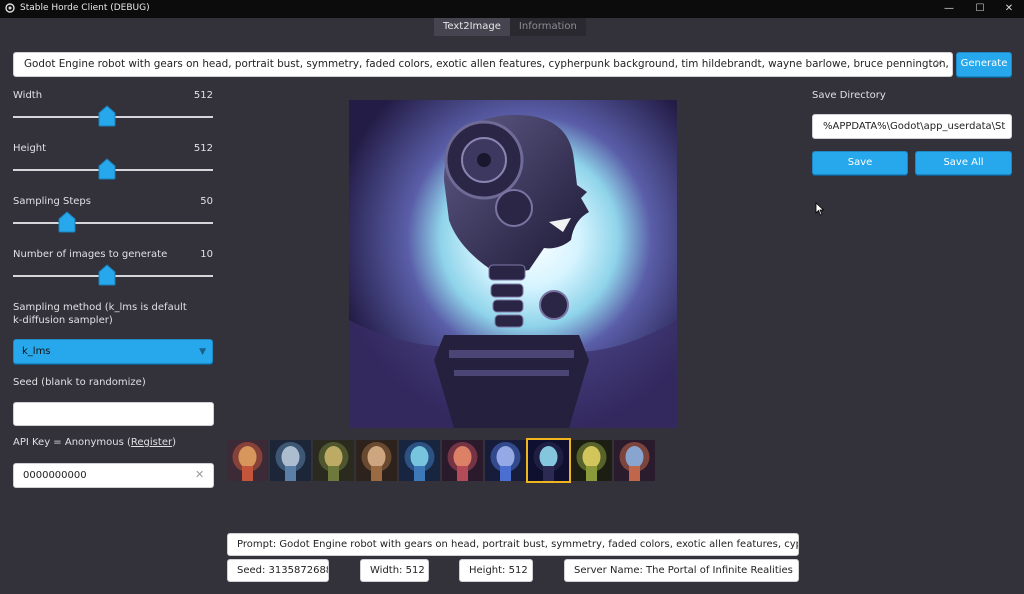 The width and height of the screenshot is (1024, 594). Describe the element at coordinates (72, 442) in the screenshot. I see `api-key-label-prefix: API Key = Anonymous (` at that location.